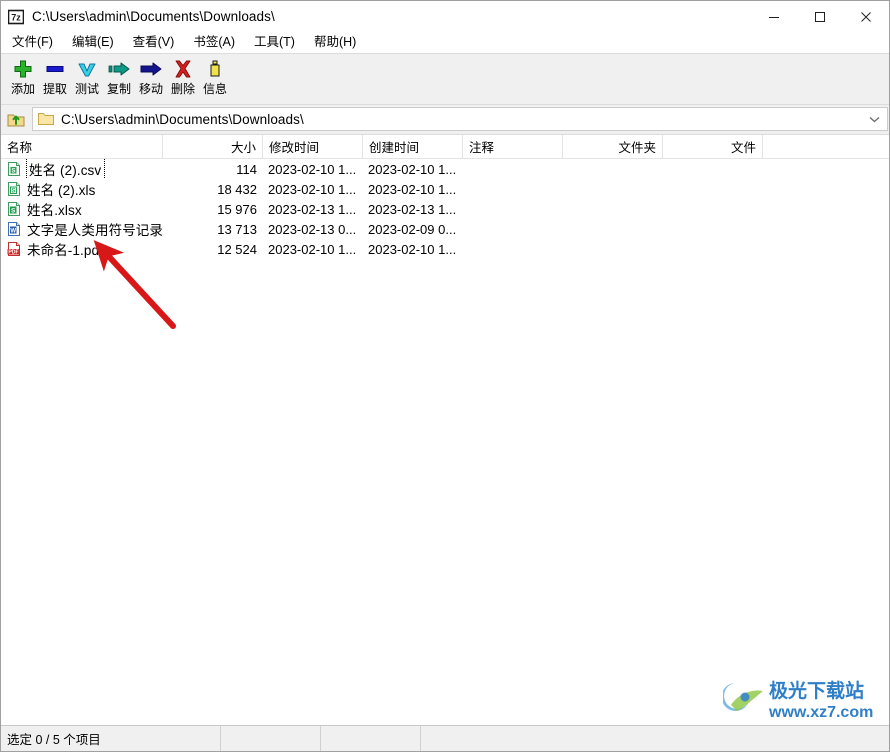 The image size is (890, 753). I want to click on add-button: 添加, so click(23, 78).